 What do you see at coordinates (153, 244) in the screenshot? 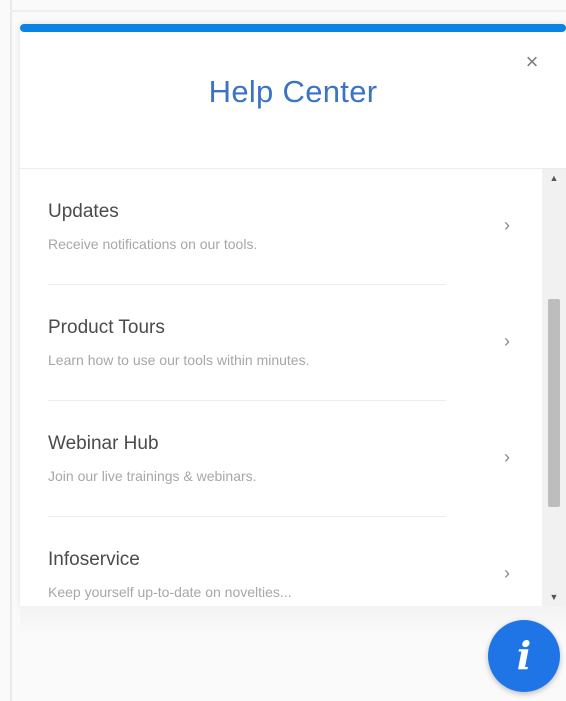
I see `menu-item-description: Receive notifications on our tools.` at bounding box center [153, 244].